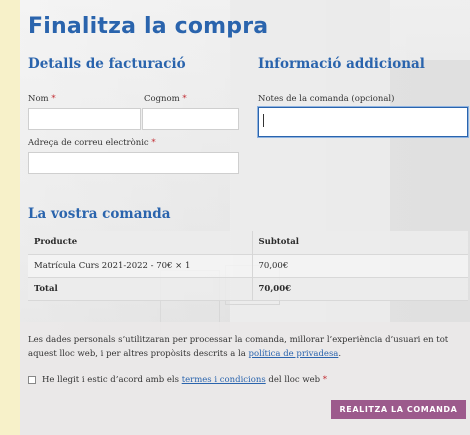  Describe the element at coordinates (224, 380) in the screenshot. I see `terms-link: termes i condicions` at that location.